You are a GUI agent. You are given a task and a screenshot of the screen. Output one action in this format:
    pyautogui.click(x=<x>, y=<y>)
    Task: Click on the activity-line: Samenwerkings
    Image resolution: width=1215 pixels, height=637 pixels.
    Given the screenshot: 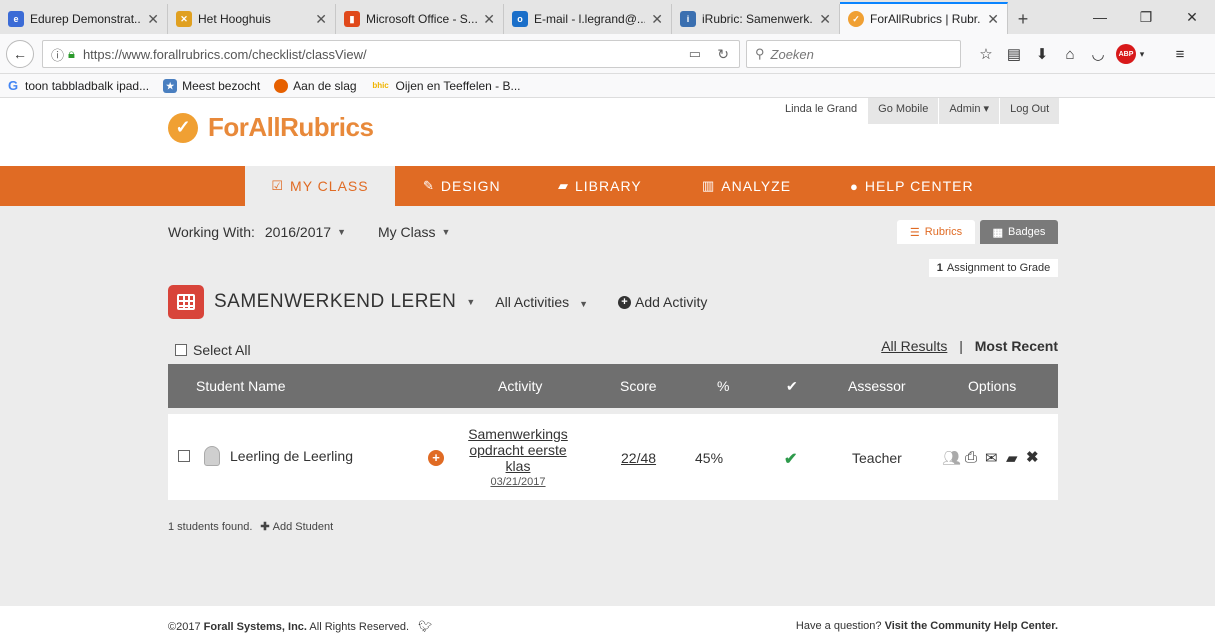 What is the action you would take?
    pyautogui.click(x=518, y=434)
    